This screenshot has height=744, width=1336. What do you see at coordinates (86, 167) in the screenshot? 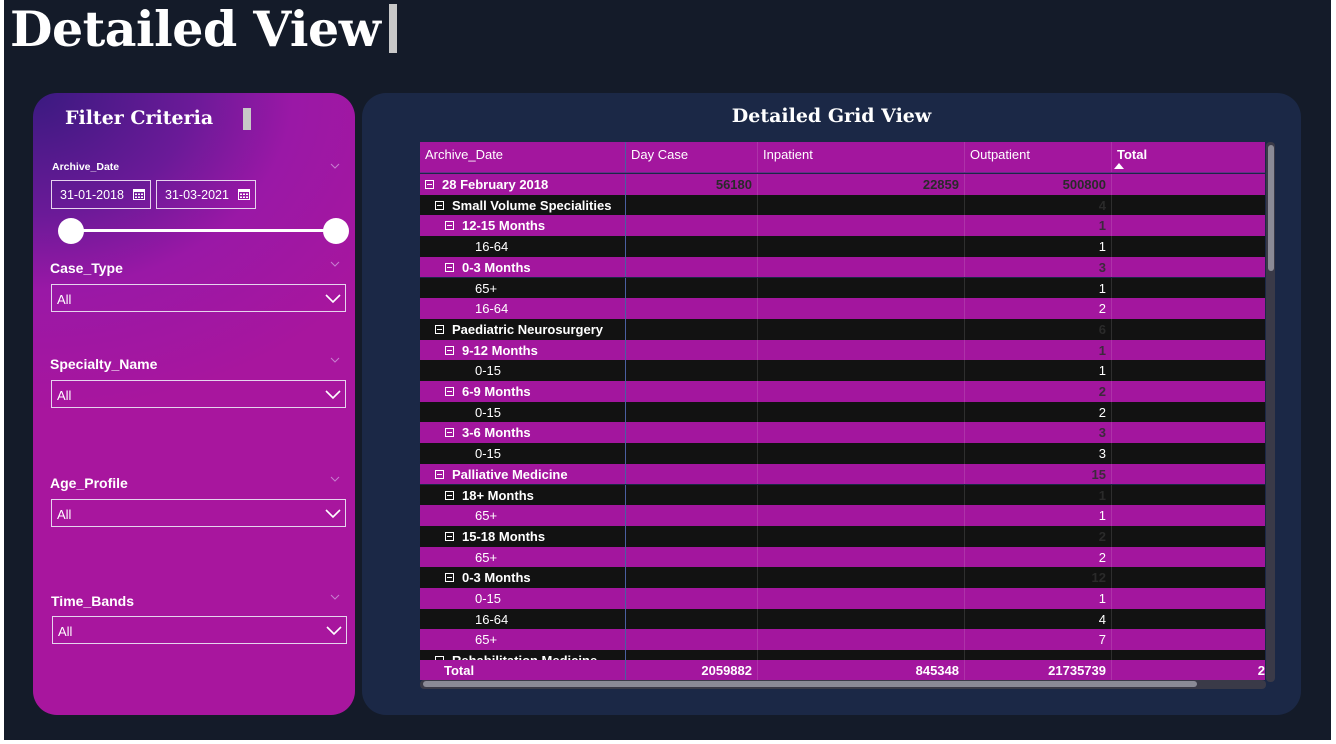
I see `archive-date-label: Archive_Date` at bounding box center [86, 167].